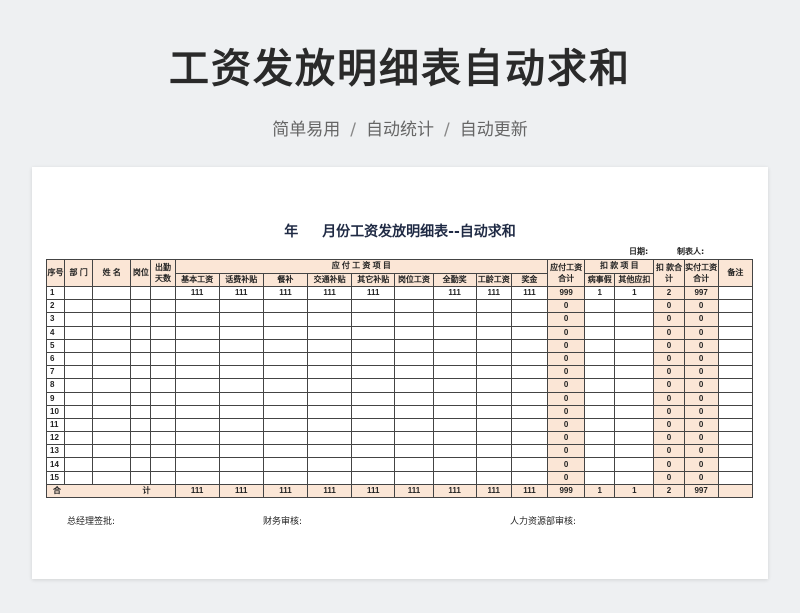 This screenshot has width=800, height=613. Describe the element at coordinates (600, 491) in the screenshot. I see `total-deduct-item-cell: 1` at that location.